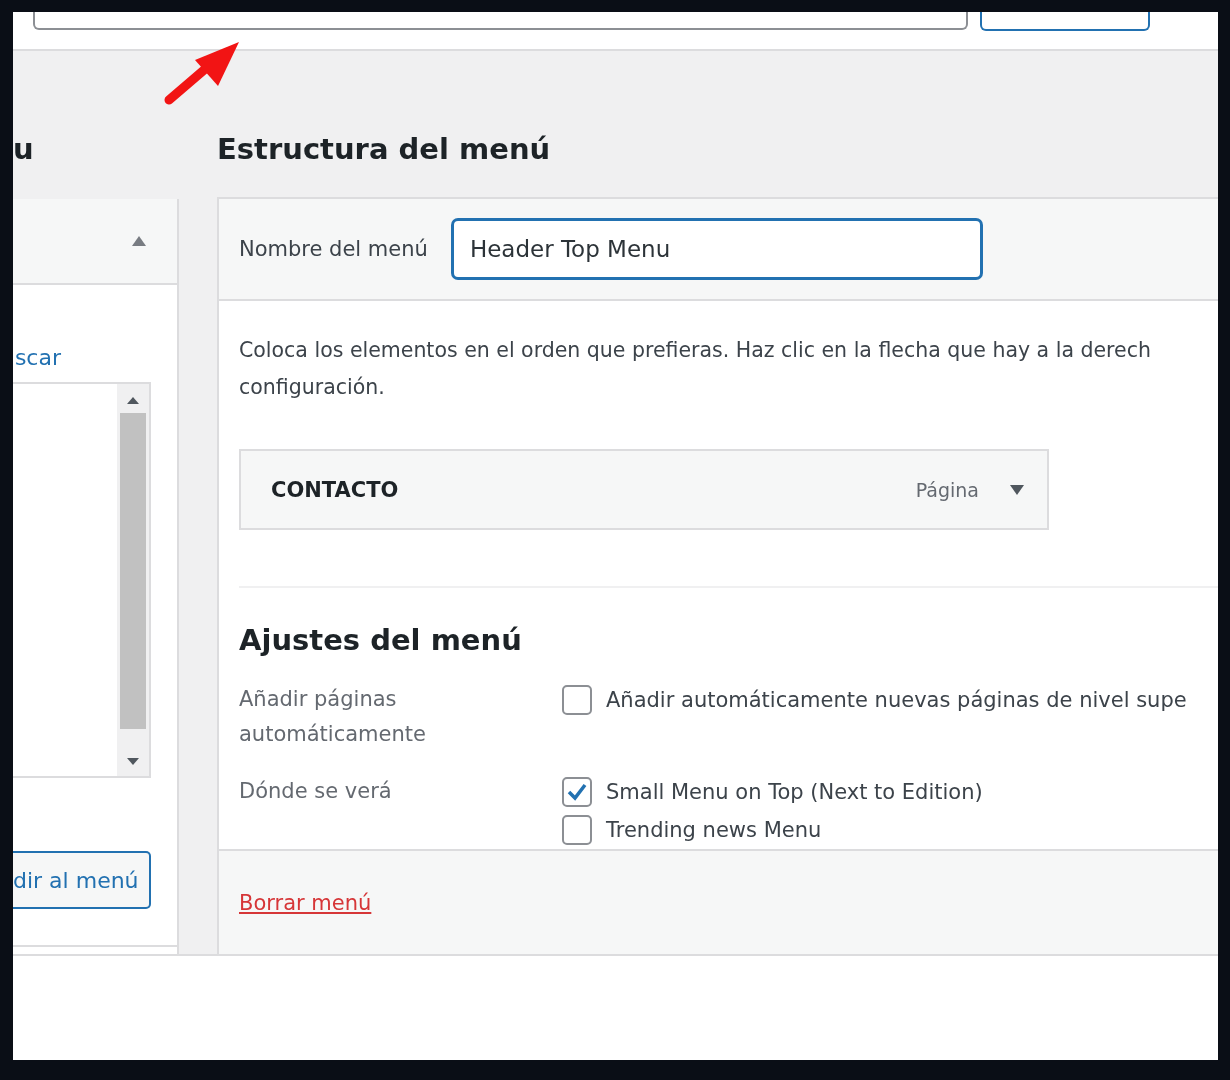 This screenshot has width=1230, height=1080. I want to click on instructions-text: Coloca los elementos en el orden que prefieras. Haz clic en la flecha que hay a la derech configuración., so click(695, 369).